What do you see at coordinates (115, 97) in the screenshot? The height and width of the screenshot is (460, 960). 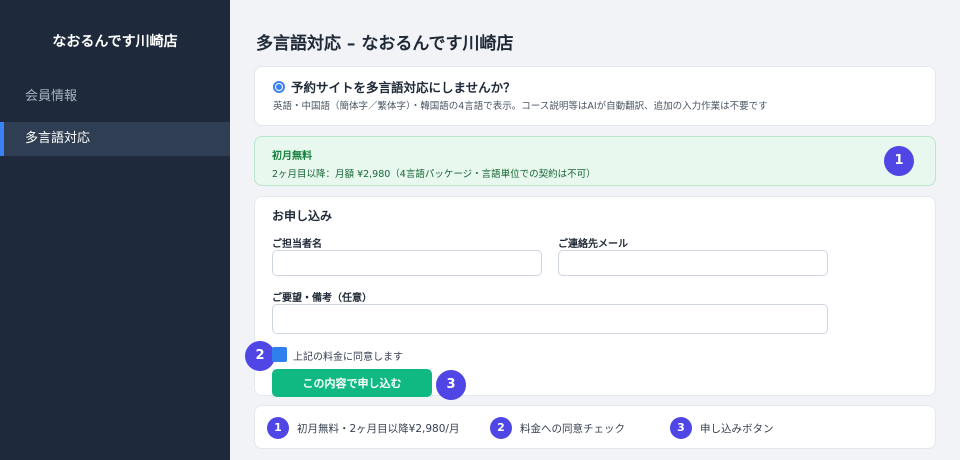 I see `sidebar-item-member-info: 会員情報` at bounding box center [115, 97].